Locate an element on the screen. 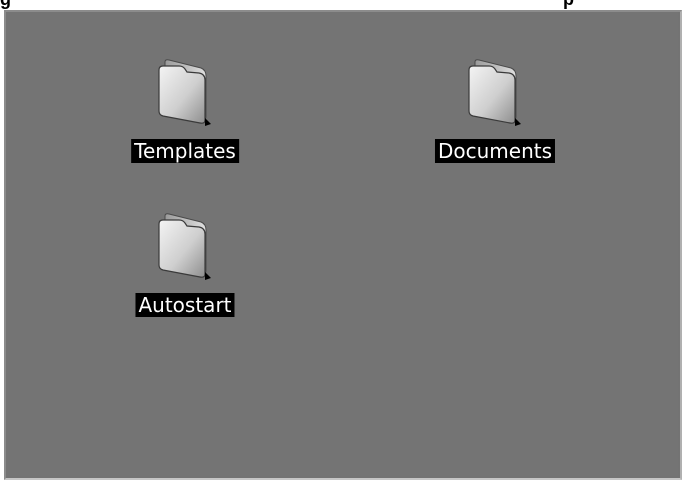 The image size is (689, 486). window-title-bar: g p is located at coordinates (344, 5).